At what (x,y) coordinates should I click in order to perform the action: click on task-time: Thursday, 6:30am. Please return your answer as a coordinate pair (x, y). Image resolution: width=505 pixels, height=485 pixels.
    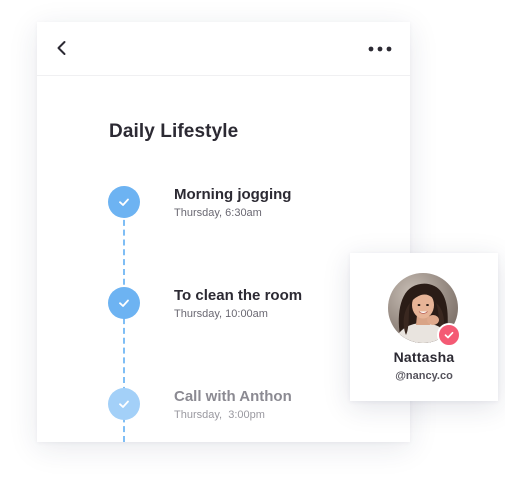
    Looking at the image, I should click on (218, 213).